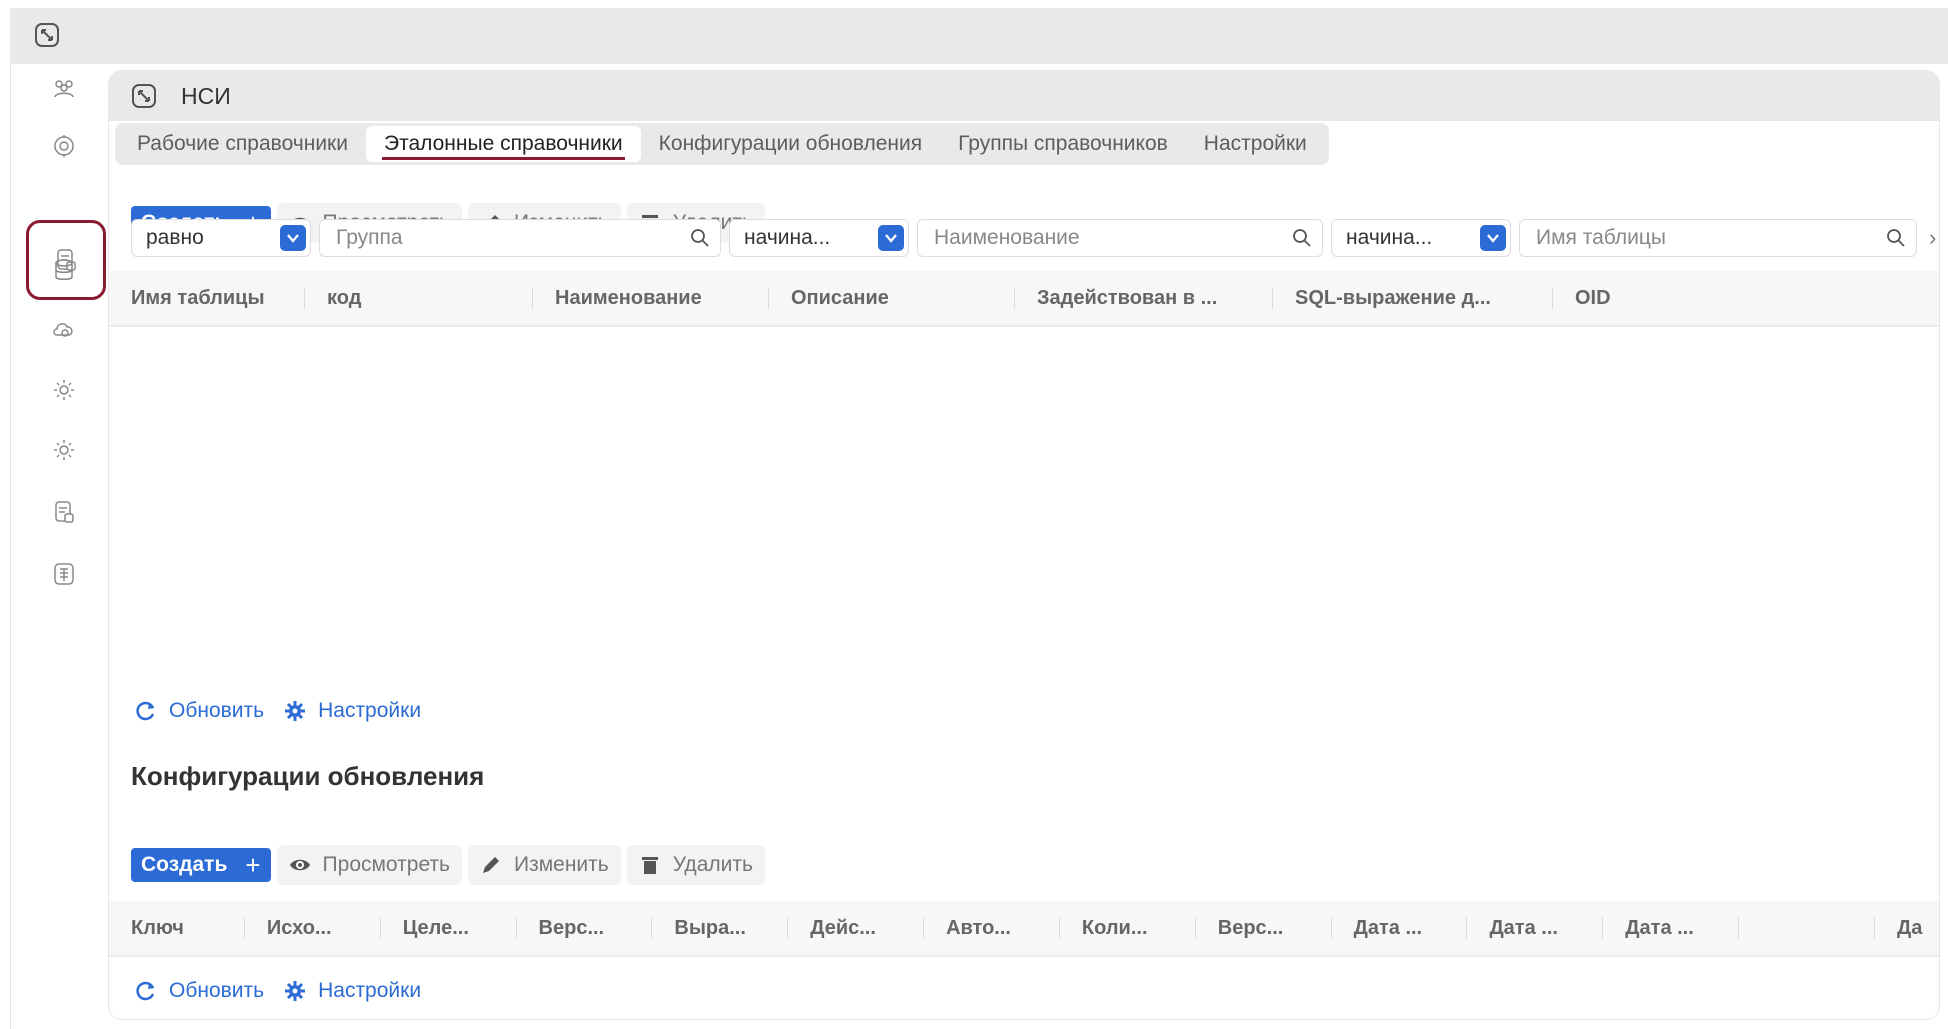 This screenshot has width=1948, height=1029. I want to click on table-actions: Обновить Настройки, so click(288, 711).